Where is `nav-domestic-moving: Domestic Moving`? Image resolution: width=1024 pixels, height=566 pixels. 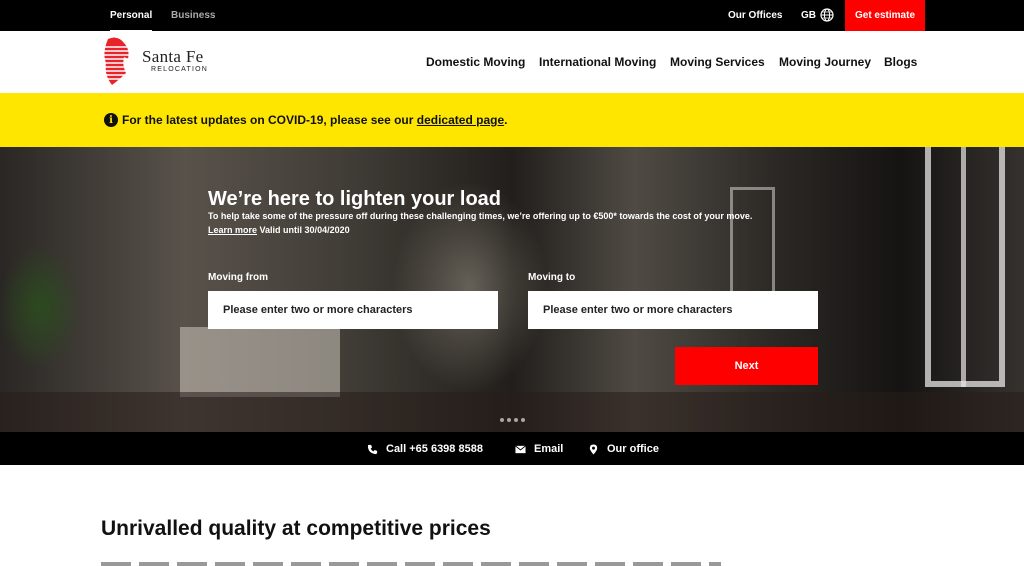 nav-domestic-moving: Domestic Moving is located at coordinates (475, 62).